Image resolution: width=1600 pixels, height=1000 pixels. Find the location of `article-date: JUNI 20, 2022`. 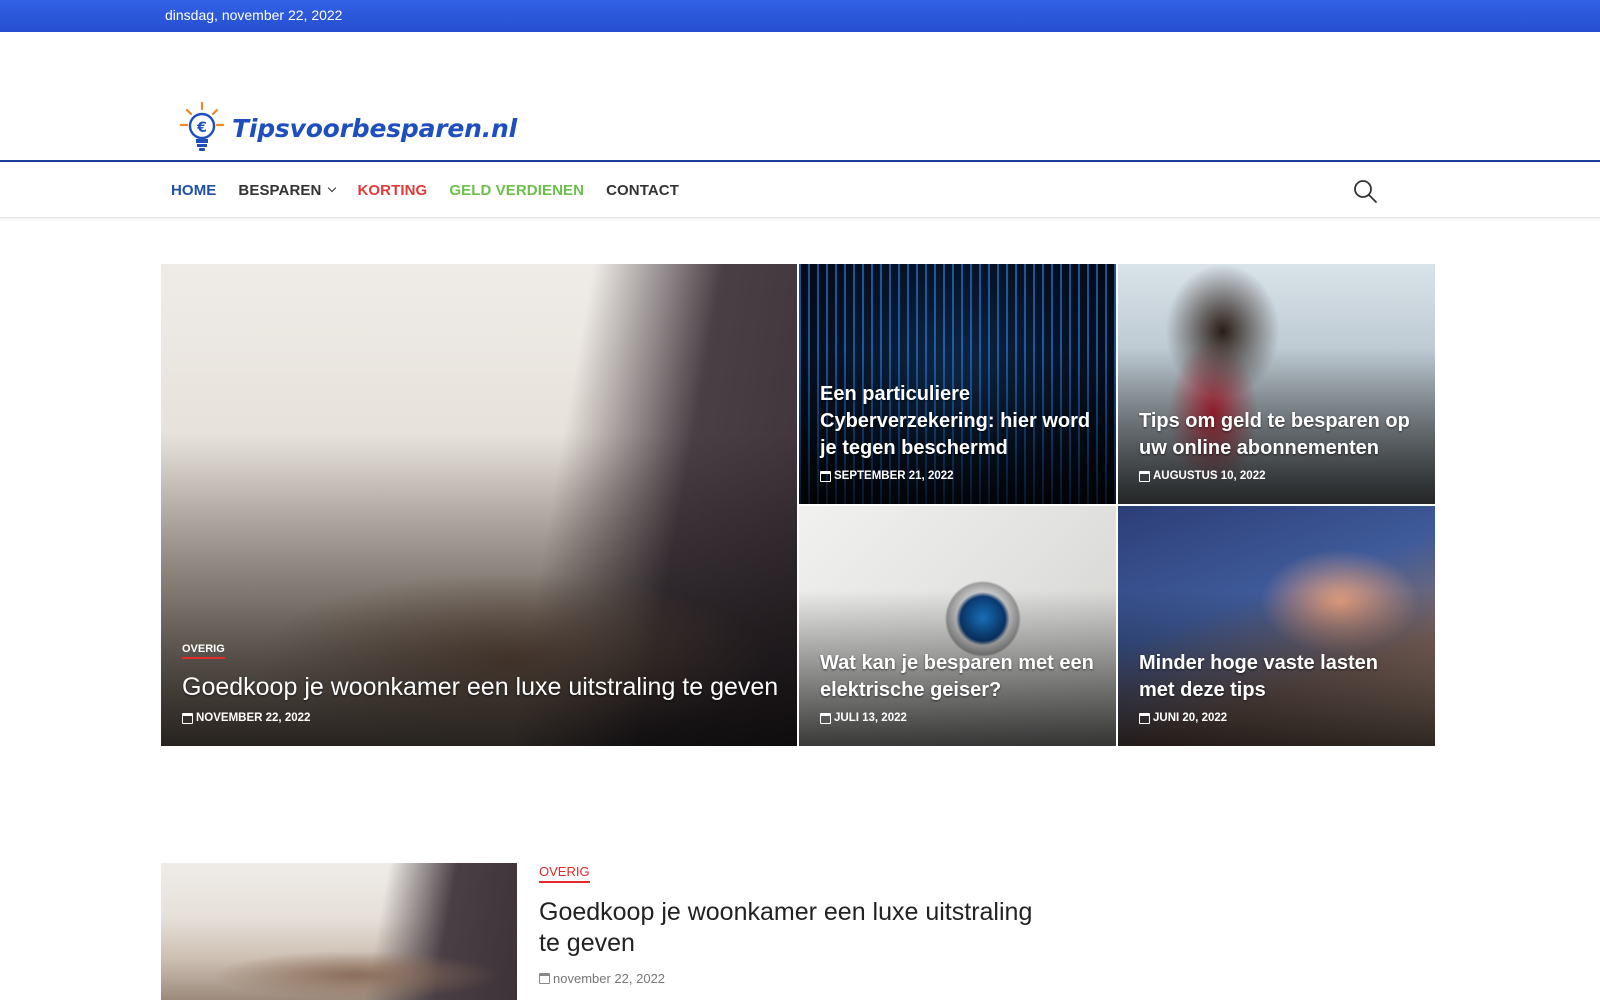

article-date: JUNI 20, 2022 is located at coordinates (1278, 718).